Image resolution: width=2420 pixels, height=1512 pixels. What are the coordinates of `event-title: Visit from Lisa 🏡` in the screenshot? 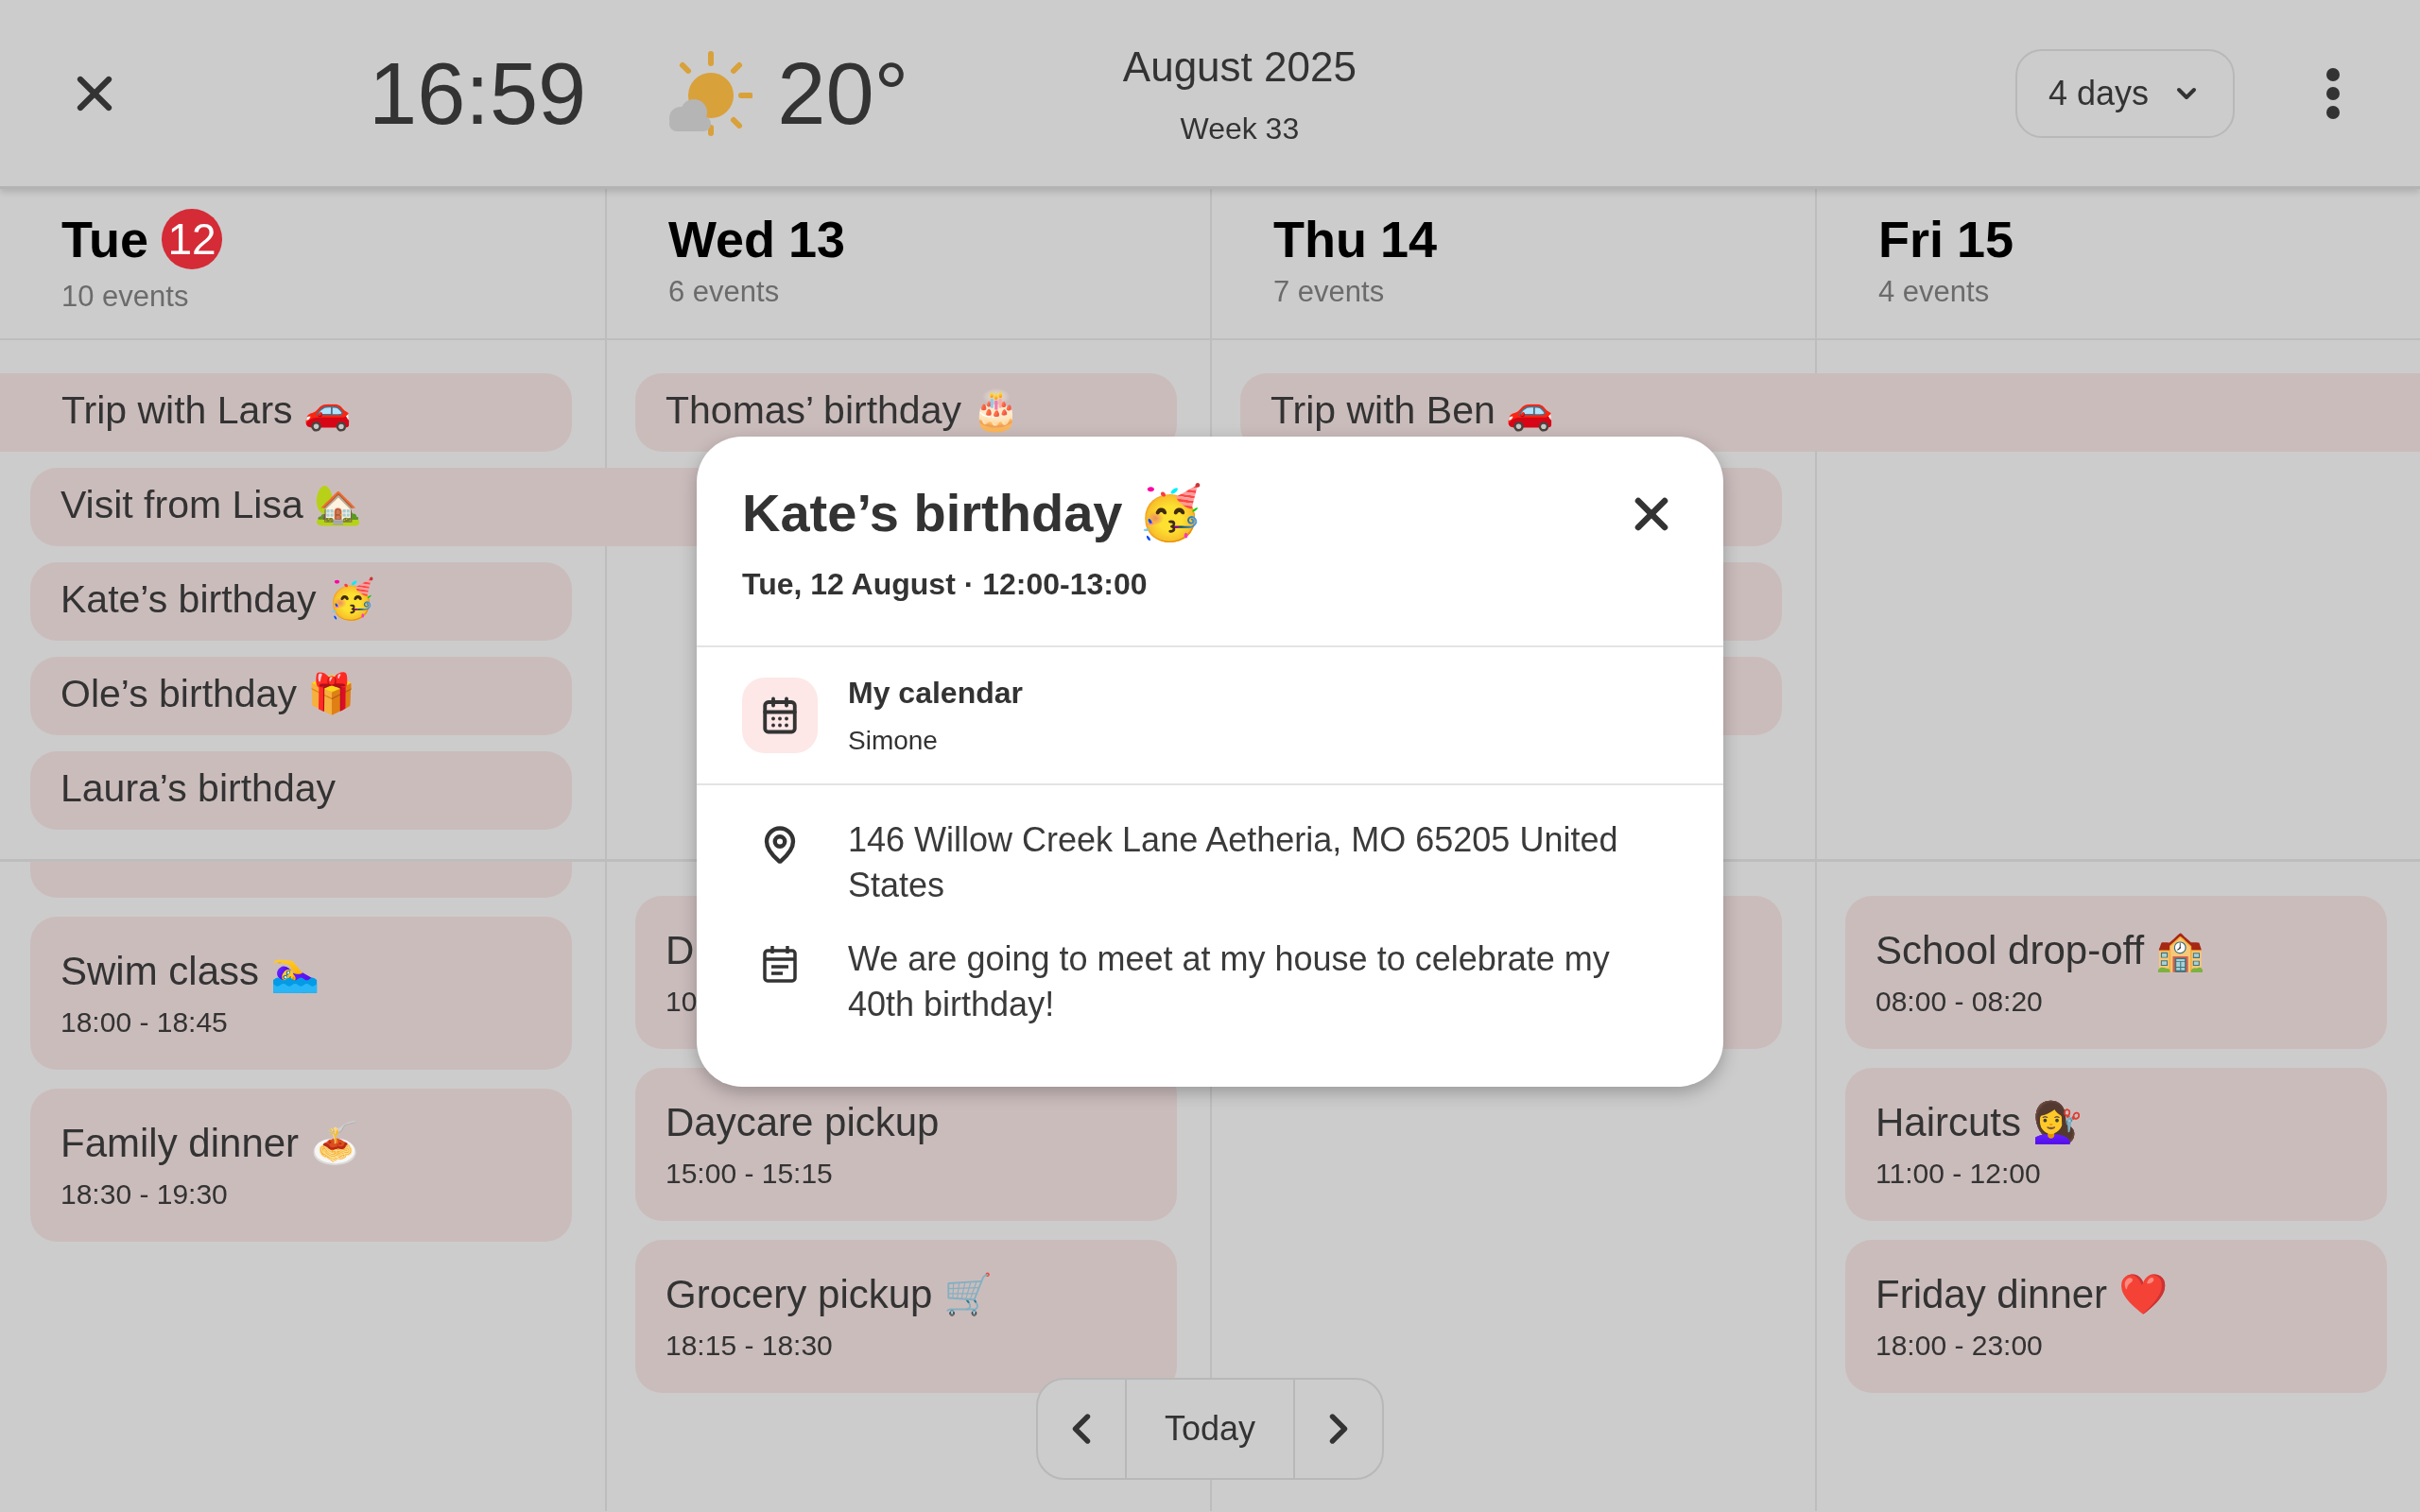 It's located at (211, 505).